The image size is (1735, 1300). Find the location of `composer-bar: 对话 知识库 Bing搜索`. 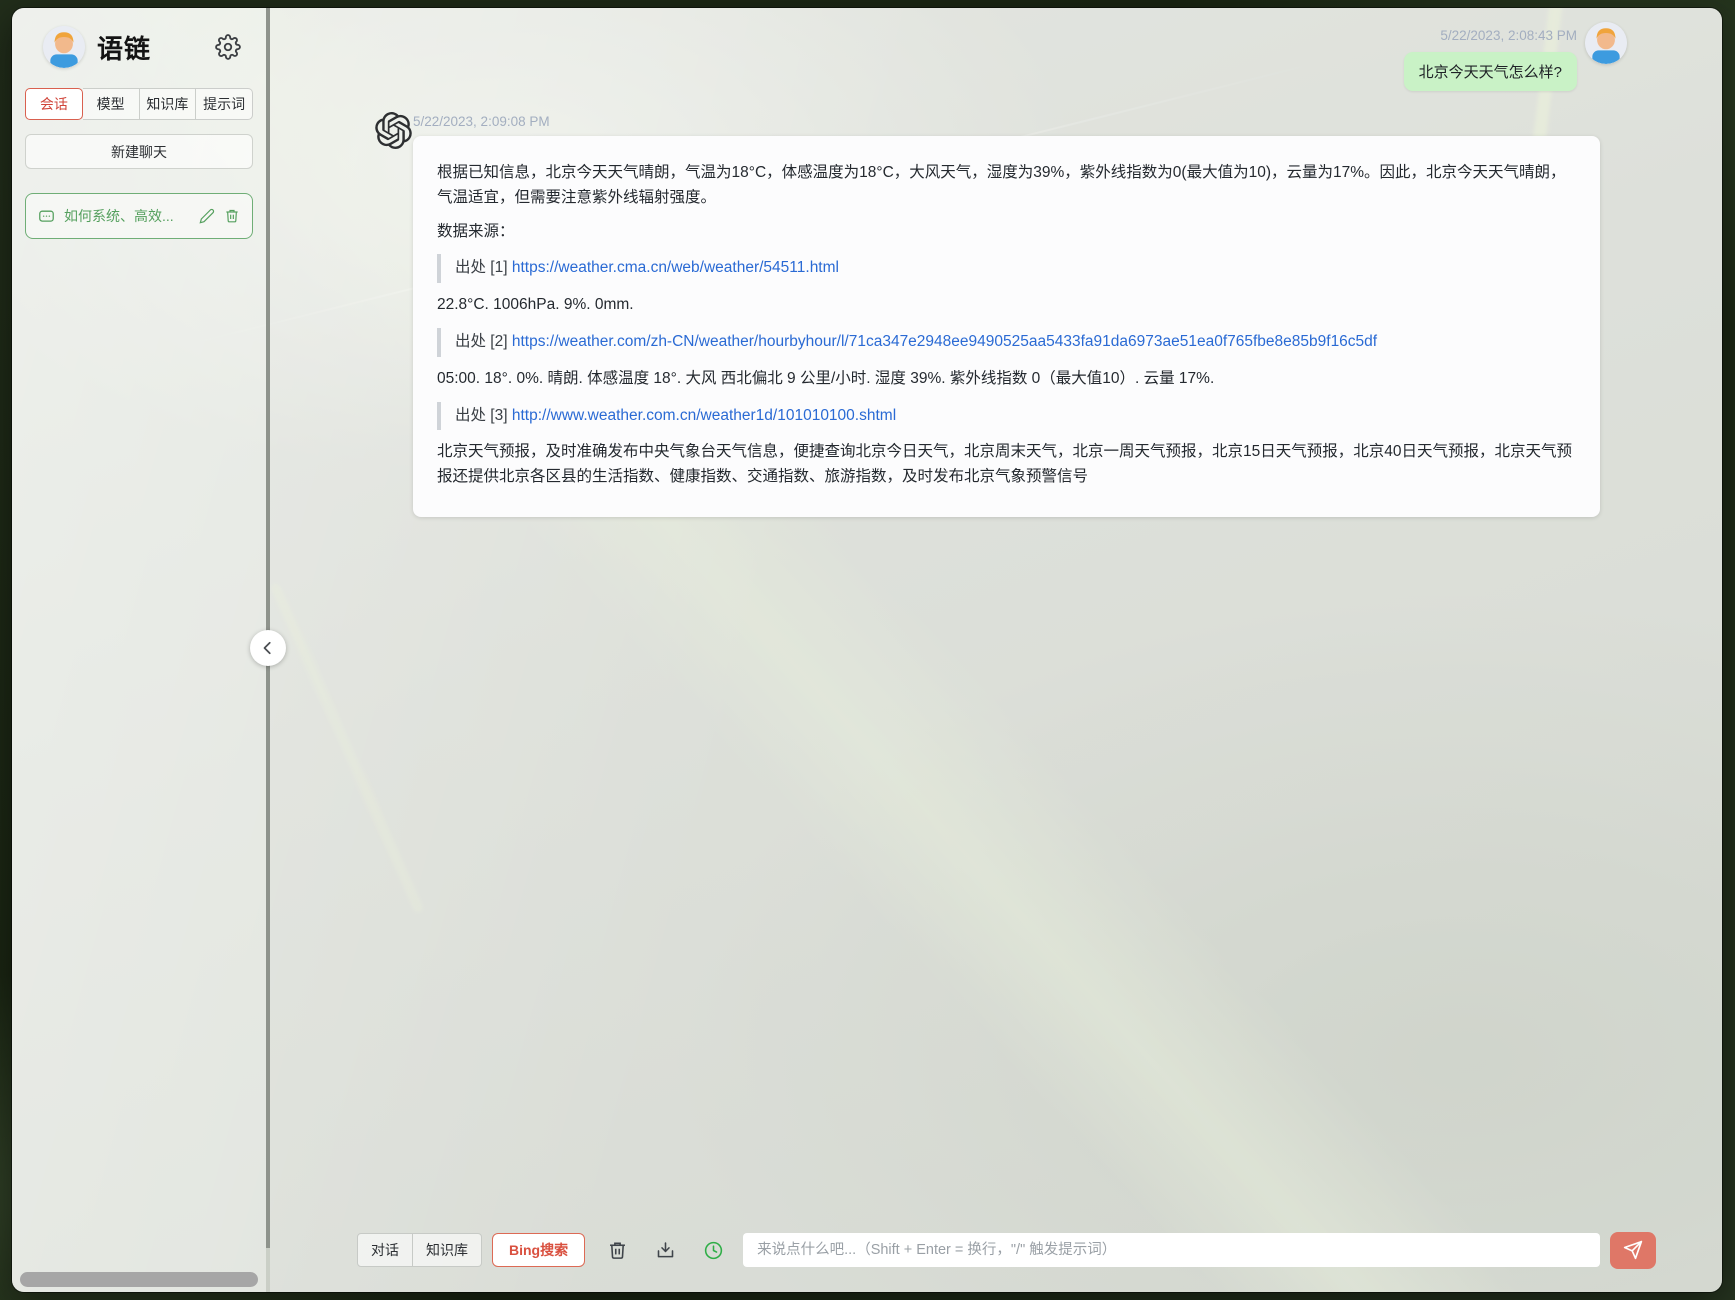

composer-bar: 对话 知识库 Bing搜索 is located at coordinates (996, 1250).